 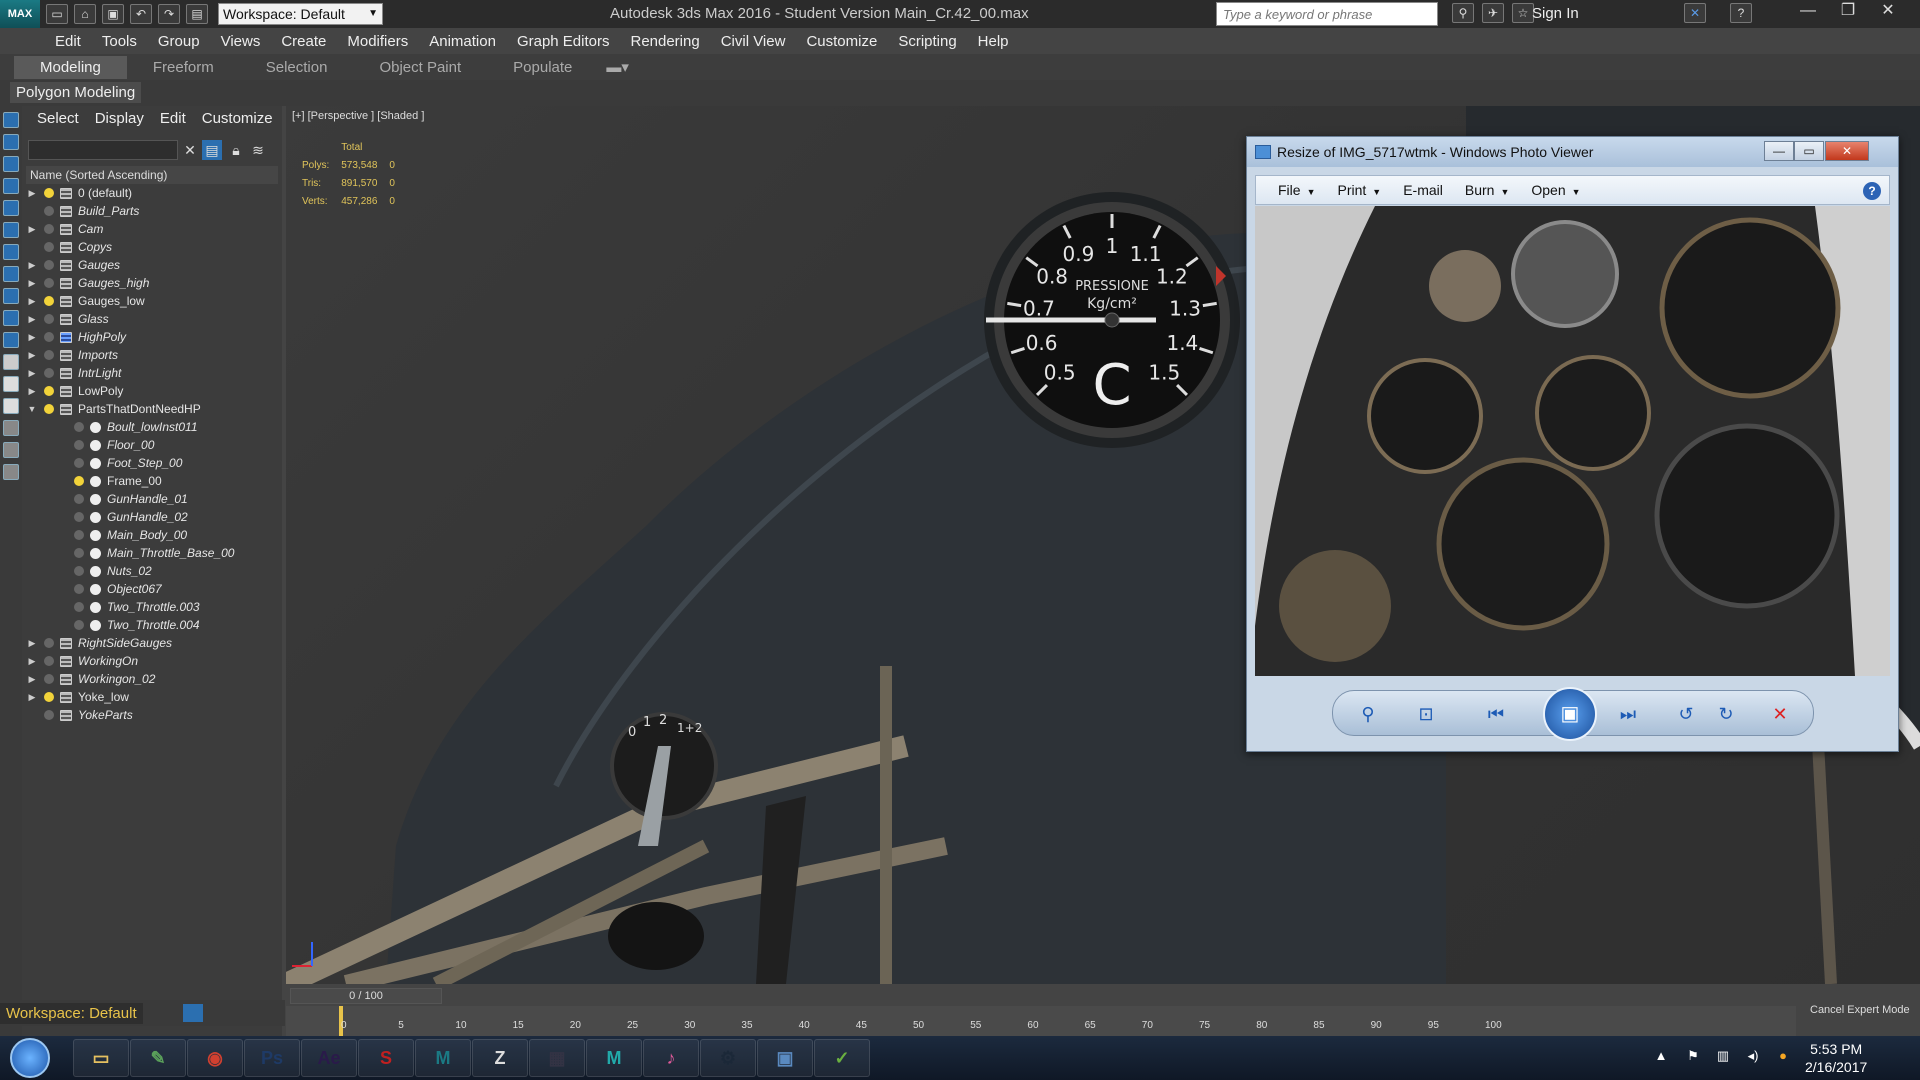 What do you see at coordinates (152, 463) in the screenshot?
I see `explorer-row: Foot_Step_00` at bounding box center [152, 463].